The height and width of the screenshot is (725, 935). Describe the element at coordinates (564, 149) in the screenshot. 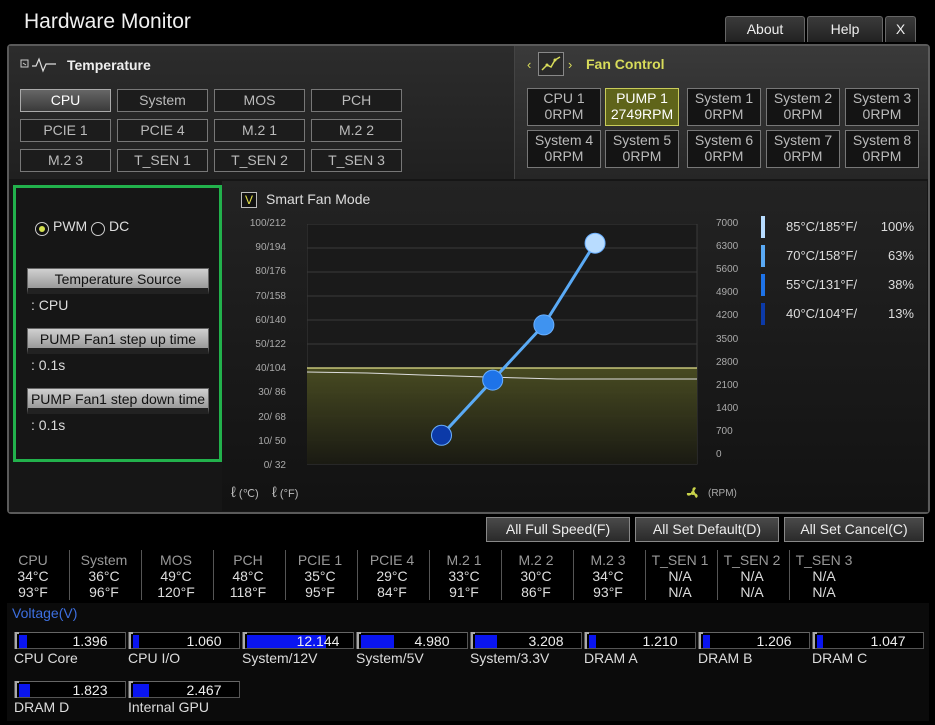

I see `fan-tab-system-4: System 4 0RPM` at that location.